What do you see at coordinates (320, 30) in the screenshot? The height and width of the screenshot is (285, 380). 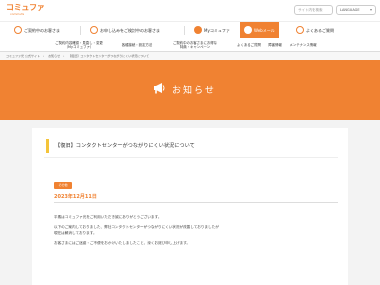 I see `nav-item-label: よくあるご質問` at bounding box center [320, 30].